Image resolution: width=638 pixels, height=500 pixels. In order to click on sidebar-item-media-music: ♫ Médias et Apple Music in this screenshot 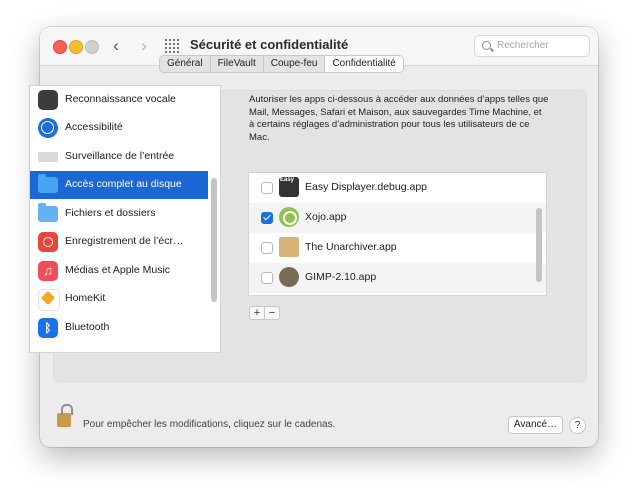, I will do `click(119, 271)`.